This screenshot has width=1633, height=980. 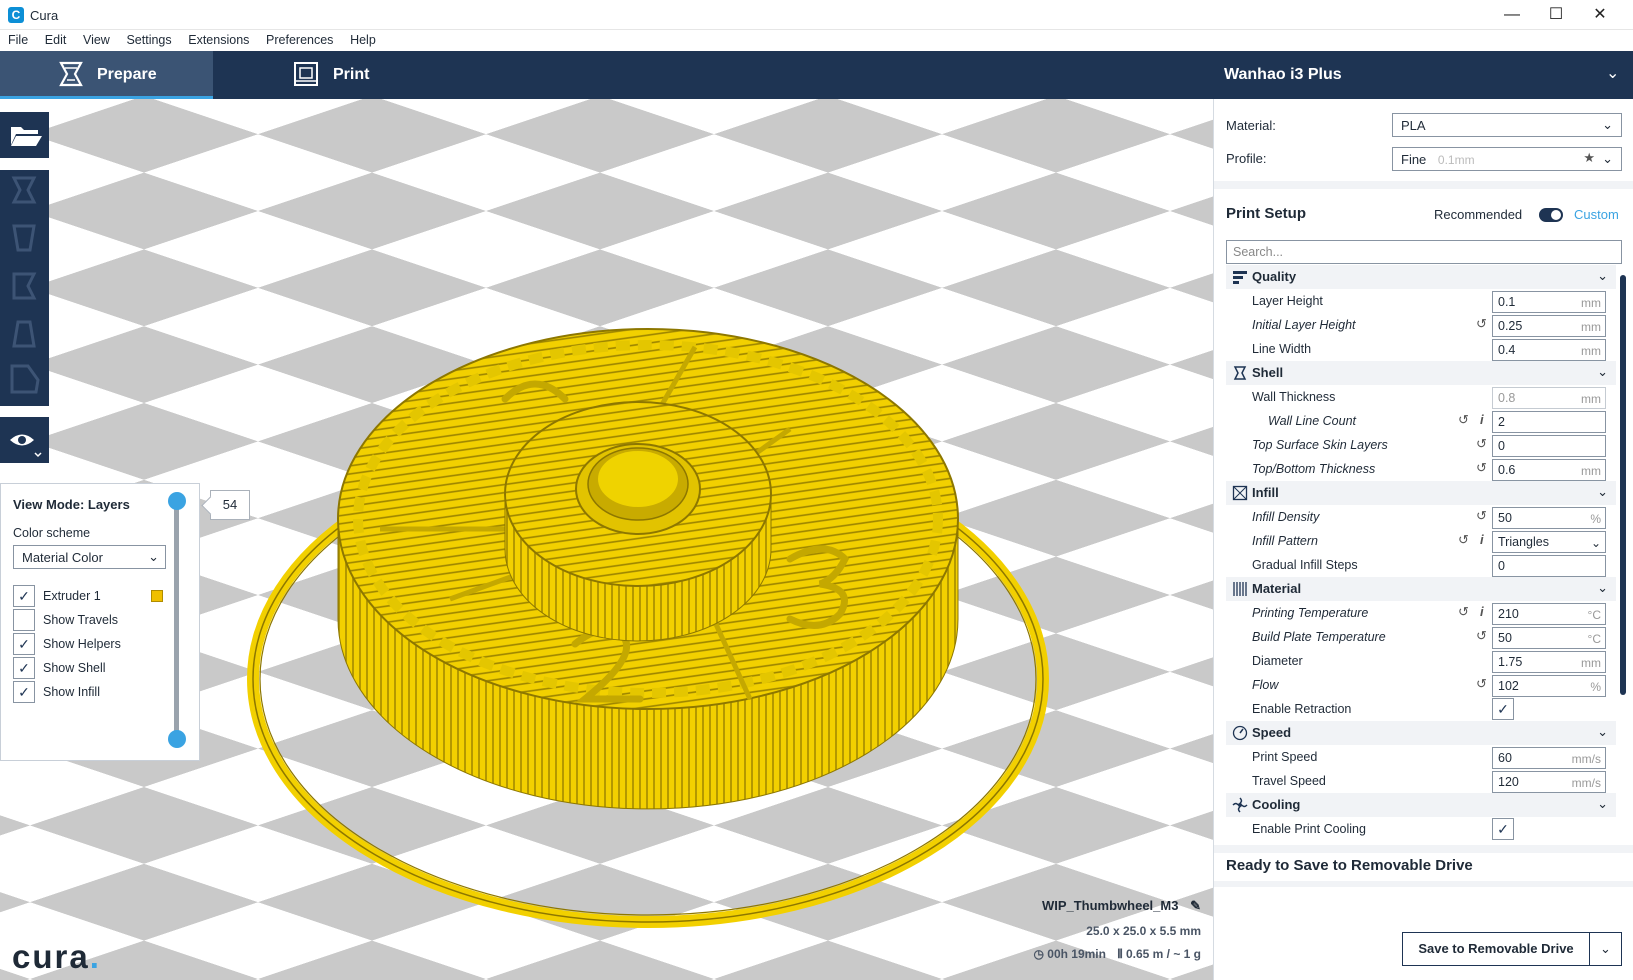 I want to click on view-mode-title: View Mode: Layers, so click(x=71, y=504).